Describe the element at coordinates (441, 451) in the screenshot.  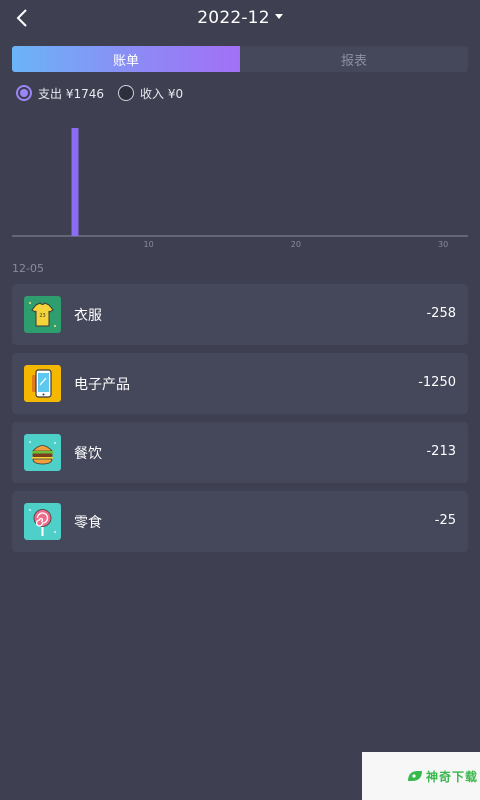
I see `item-amount: -213` at that location.